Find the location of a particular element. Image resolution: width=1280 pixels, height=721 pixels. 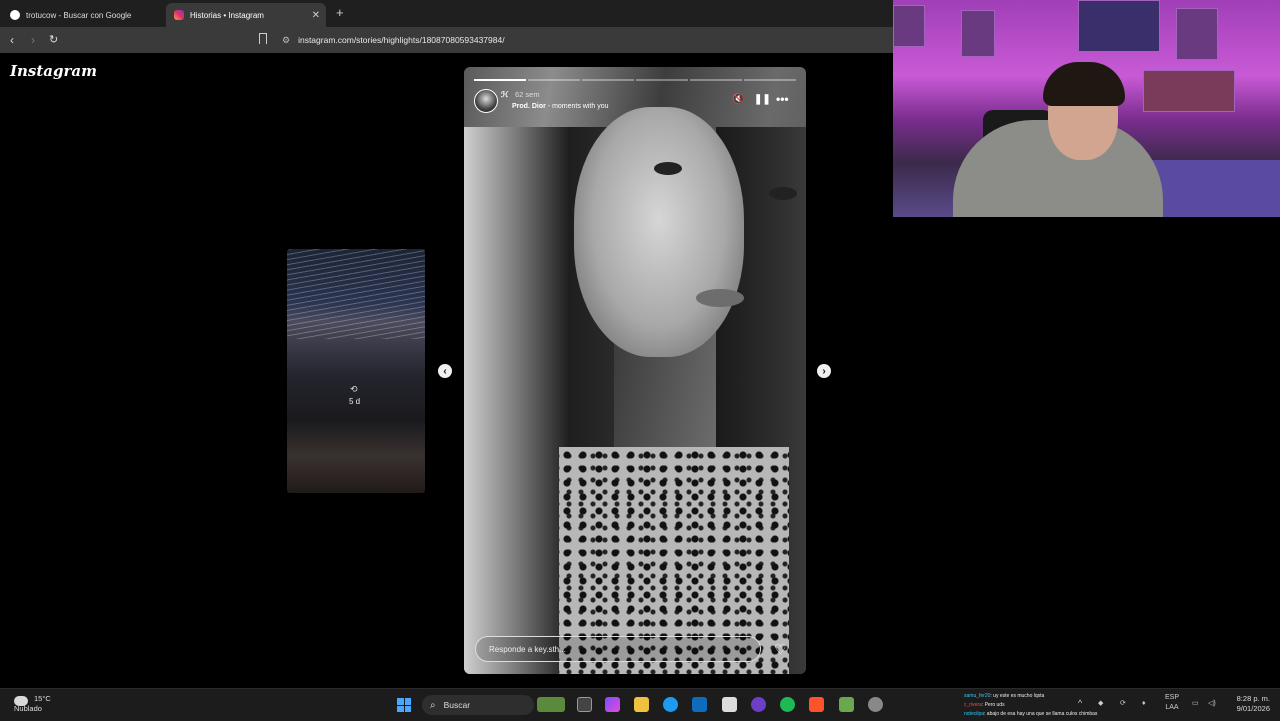

spotify-icon is located at coordinates (787, 704).